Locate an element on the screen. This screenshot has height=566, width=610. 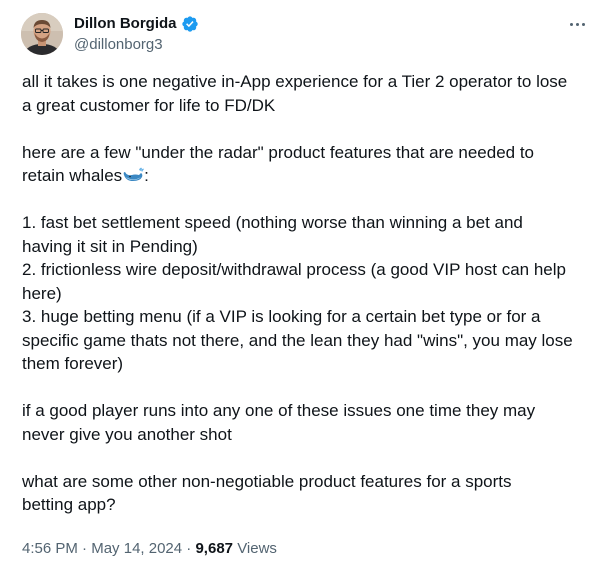
views-count: 9,687 is located at coordinates (214, 548).